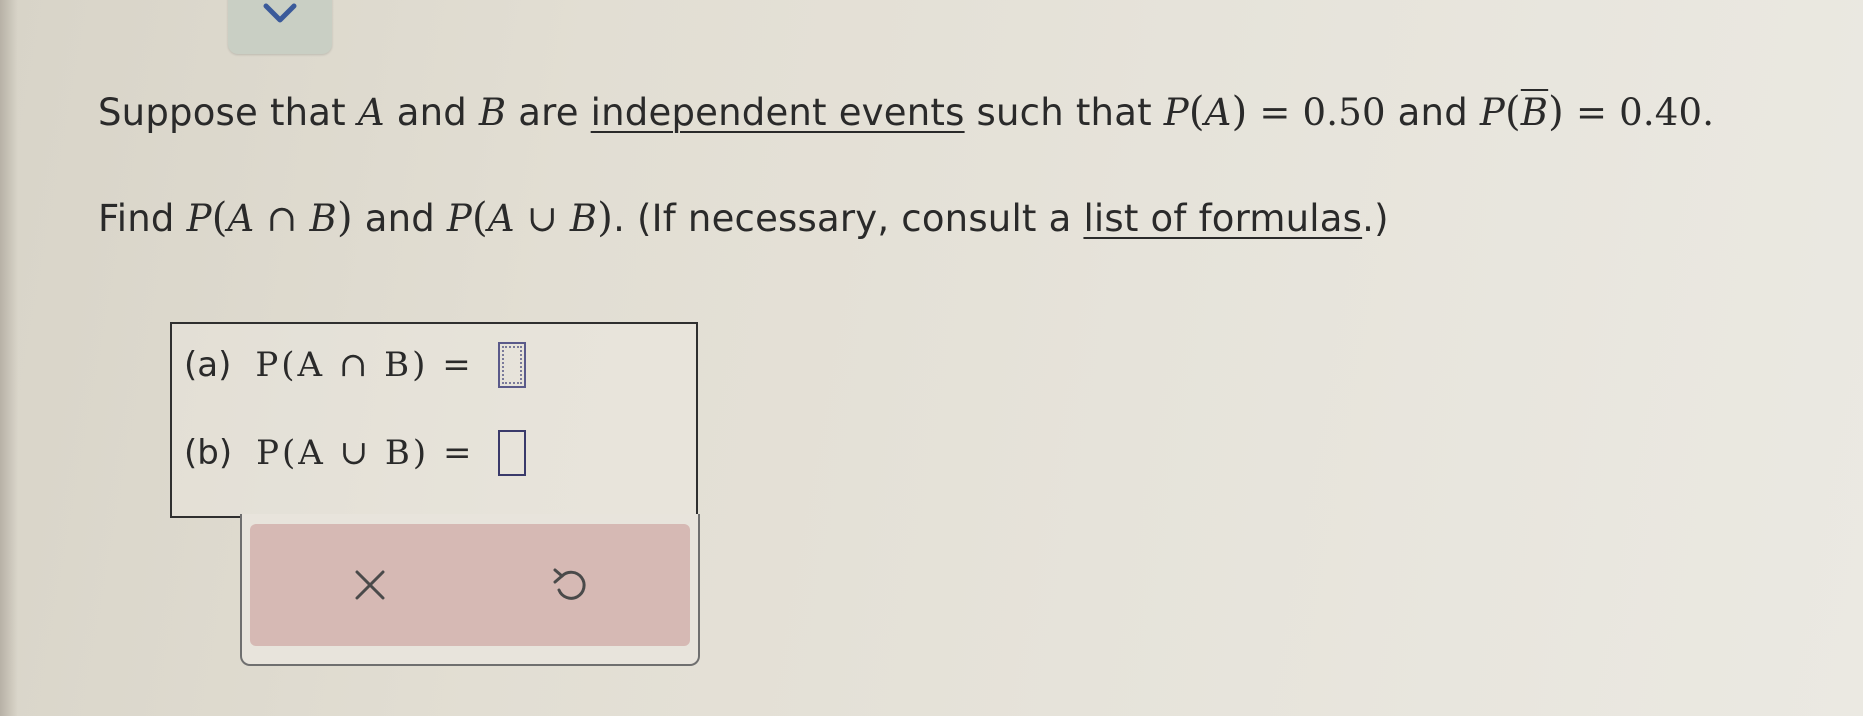 The width and height of the screenshot is (1863, 716). What do you see at coordinates (282, 218) in the screenshot?
I see `intersection-expr: A ∩ B` at bounding box center [282, 218].